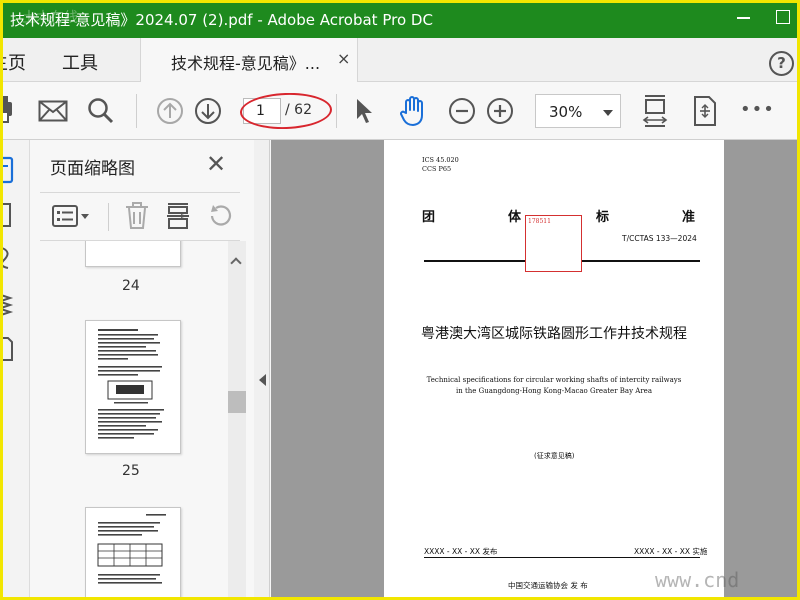  What do you see at coordinates (237, 420) in the screenshot?
I see `thumbnail-scrollbar` at bounding box center [237, 420].